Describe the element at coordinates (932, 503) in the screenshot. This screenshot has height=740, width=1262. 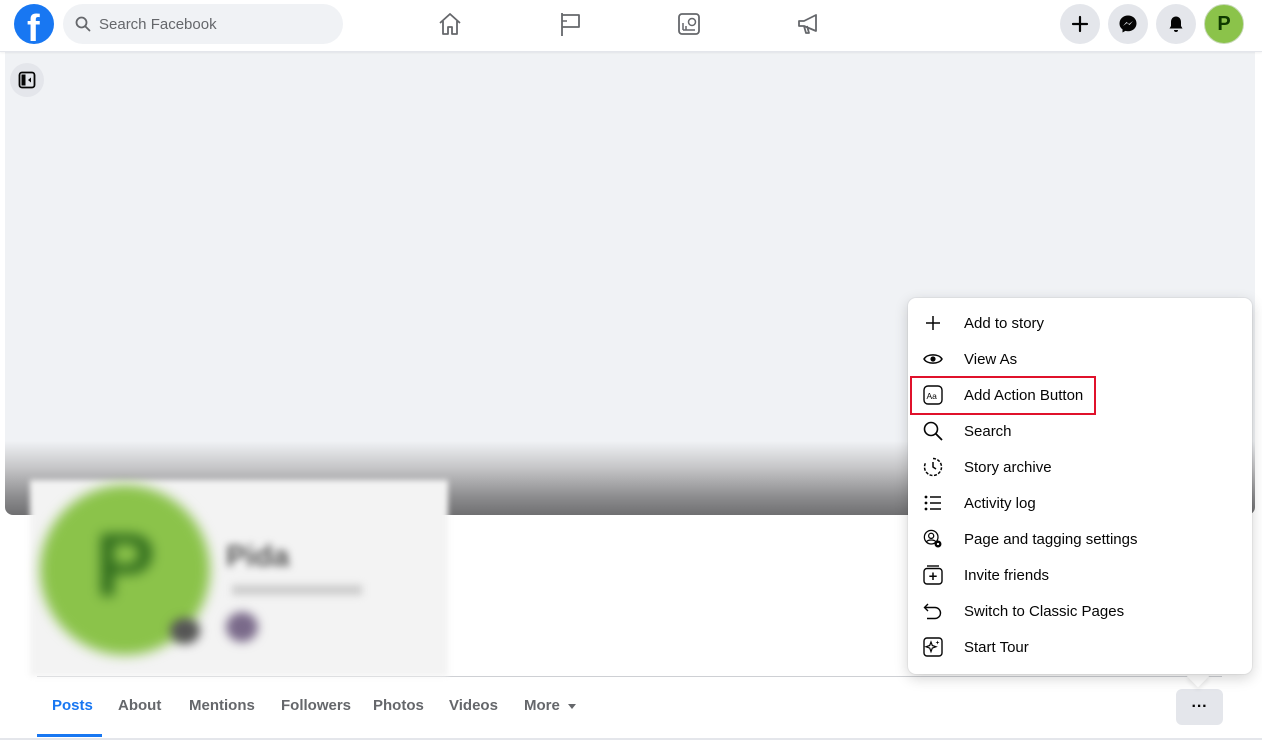
I see `list-icon` at that location.